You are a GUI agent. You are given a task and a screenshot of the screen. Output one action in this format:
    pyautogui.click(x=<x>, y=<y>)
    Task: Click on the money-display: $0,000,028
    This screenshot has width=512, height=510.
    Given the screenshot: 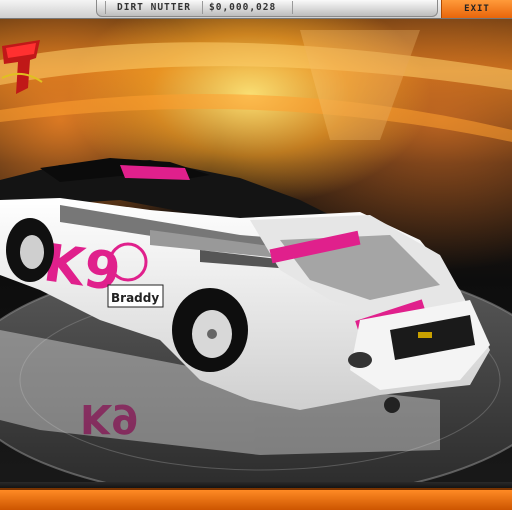 What is the action you would take?
    pyautogui.click(x=243, y=7)
    